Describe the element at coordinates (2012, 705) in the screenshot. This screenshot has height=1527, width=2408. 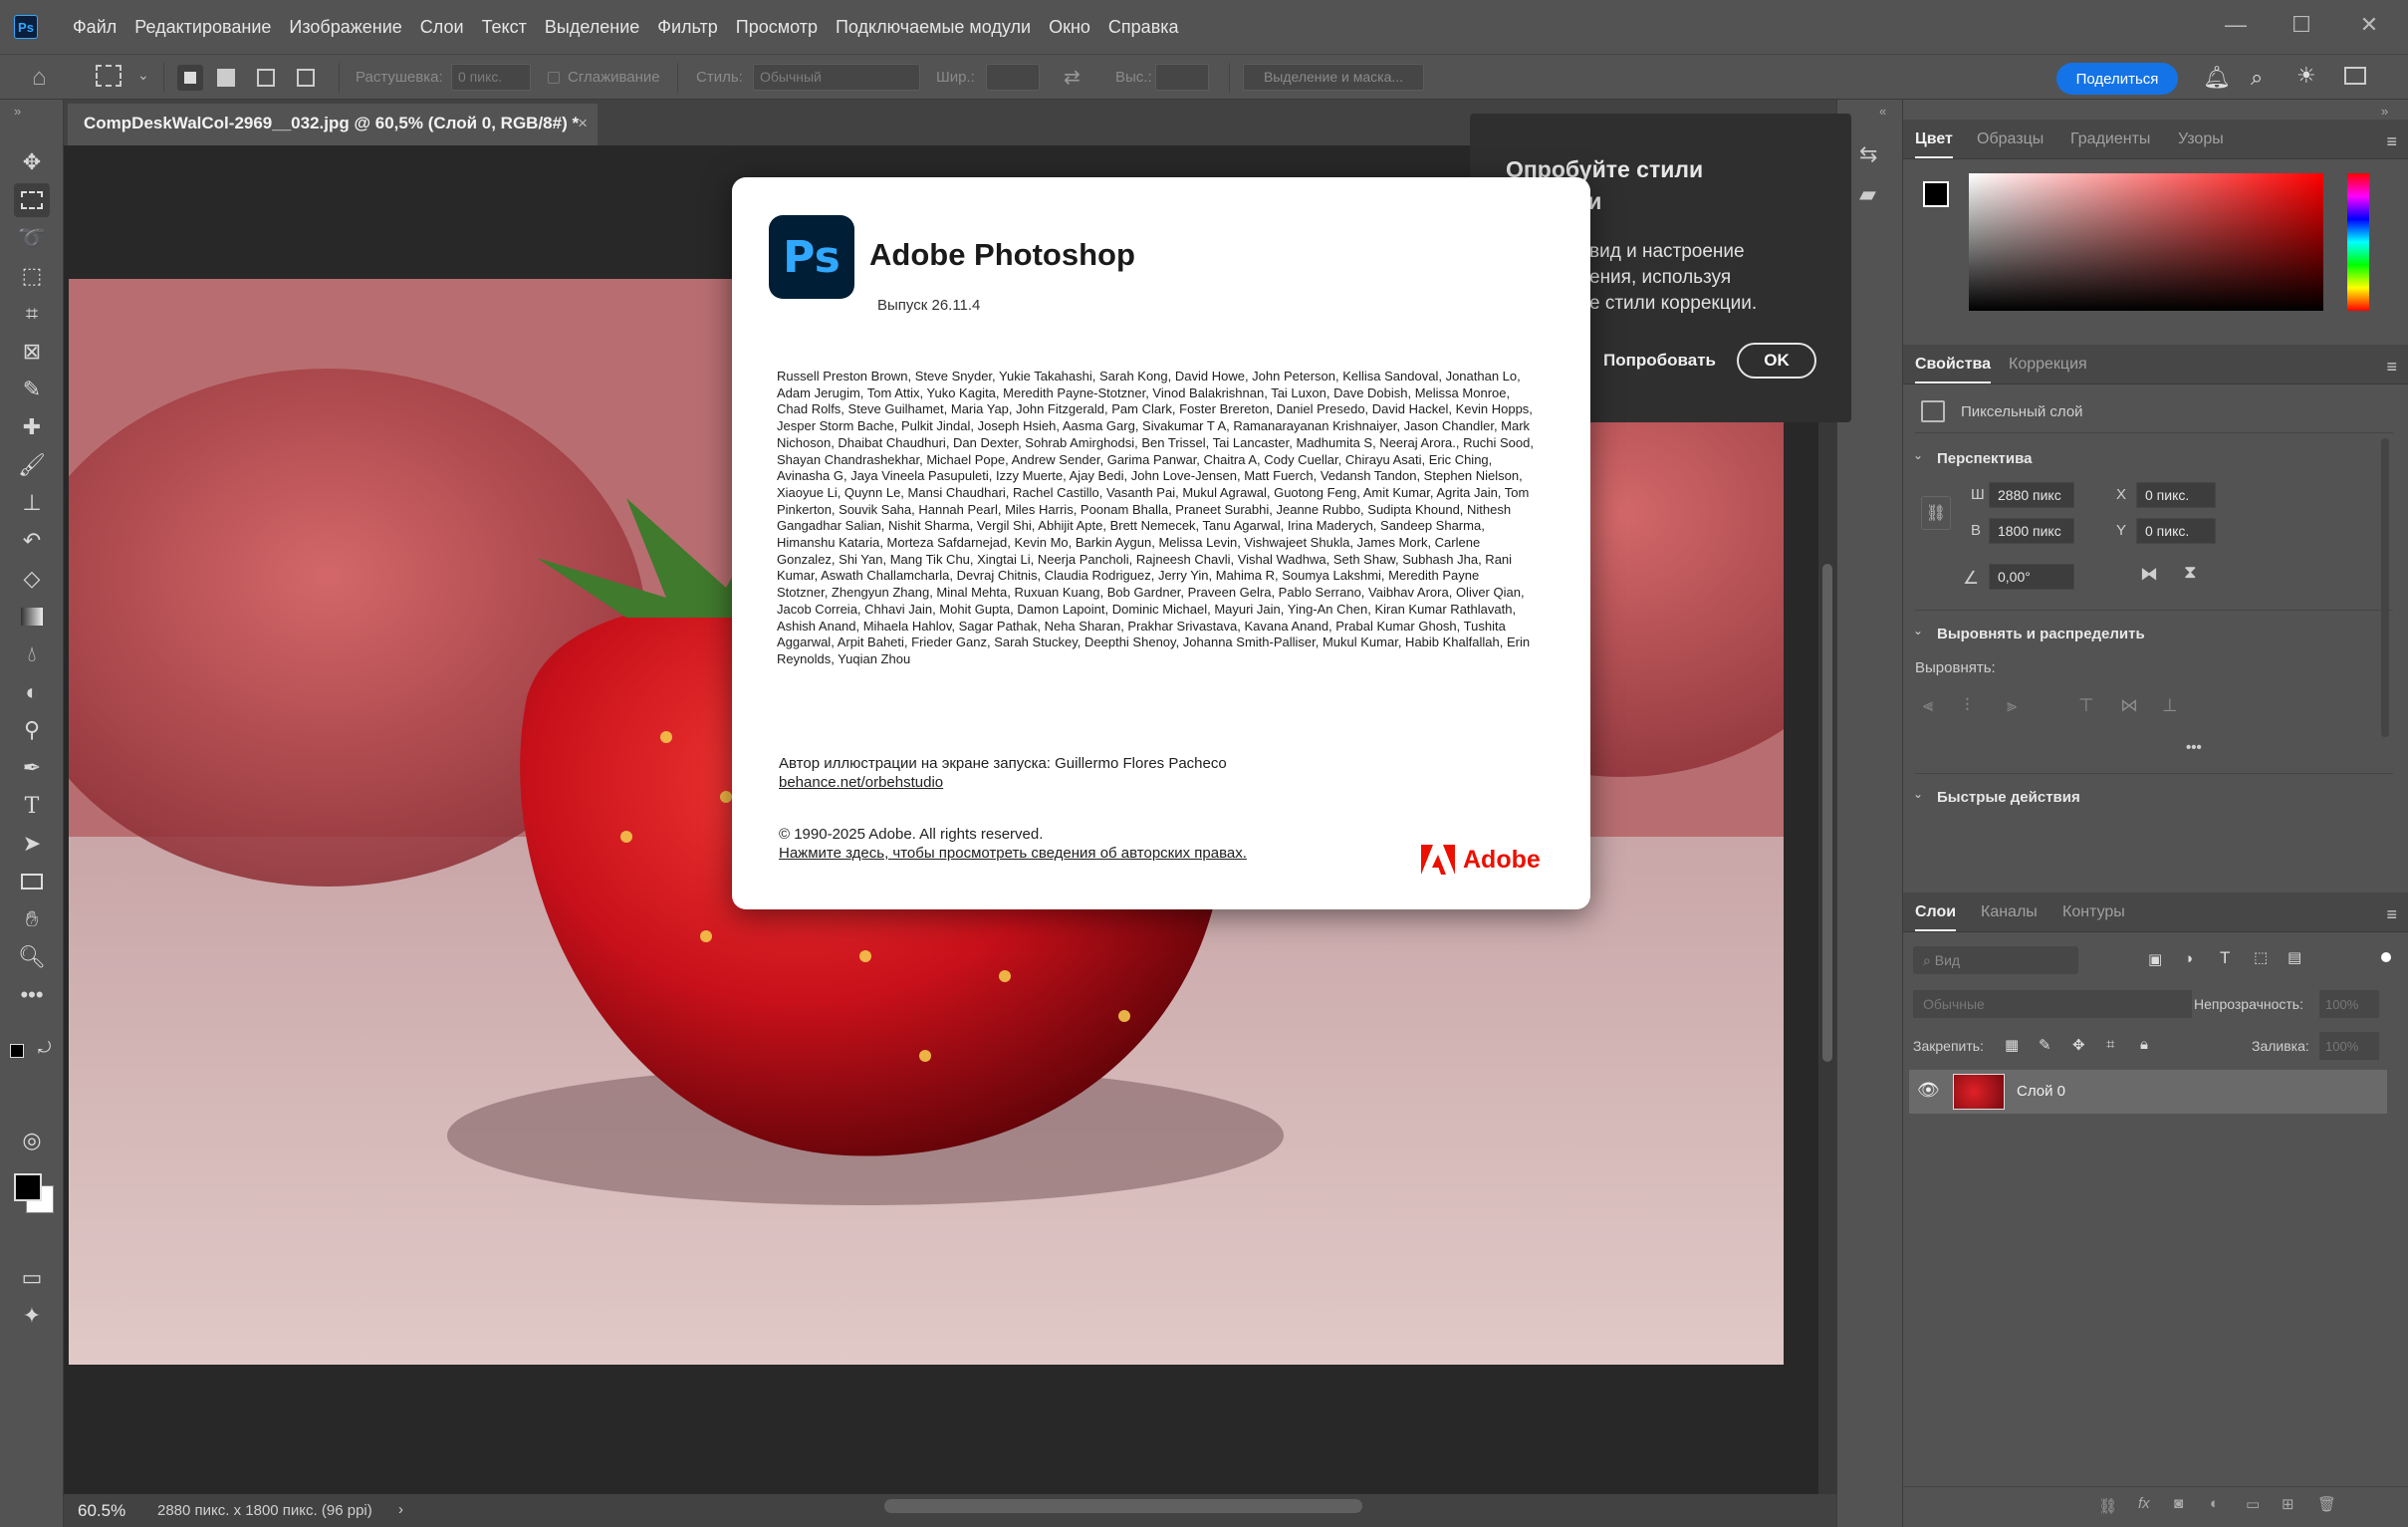
I see `align-right-icon: ⫸` at that location.